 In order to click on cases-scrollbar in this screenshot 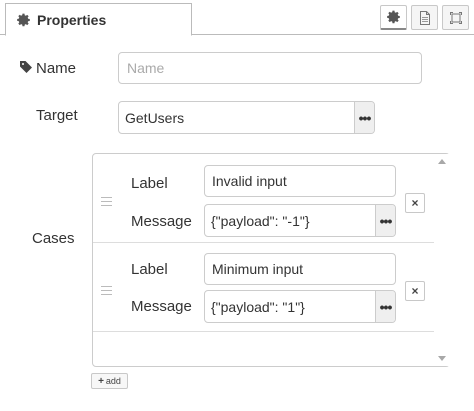, I will do `click(442, 260)`.